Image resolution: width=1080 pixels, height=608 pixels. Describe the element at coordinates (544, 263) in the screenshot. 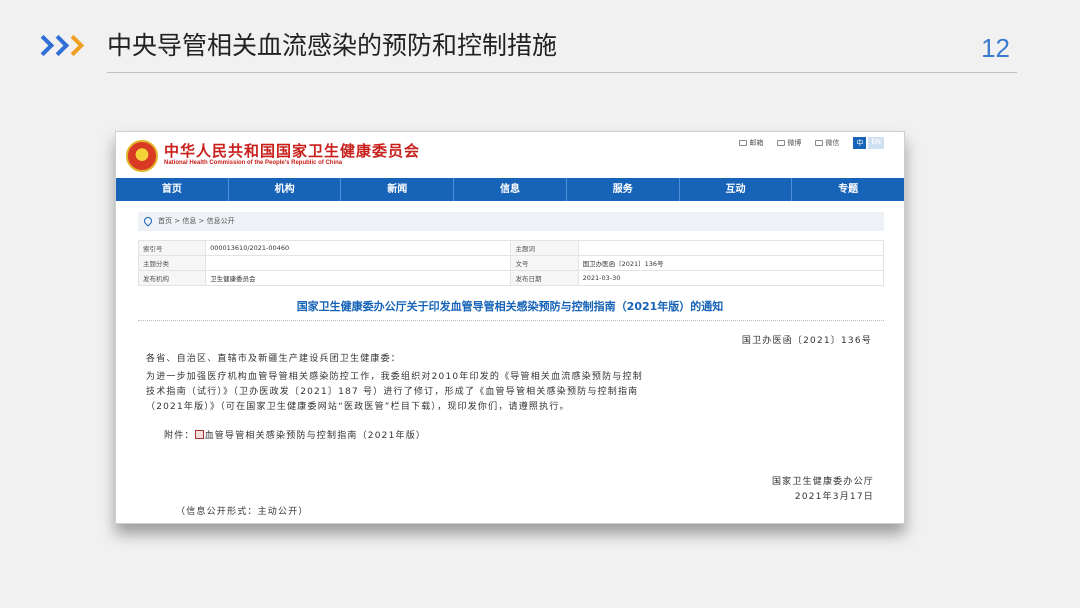

I see `meta-label: 文号` at that location.